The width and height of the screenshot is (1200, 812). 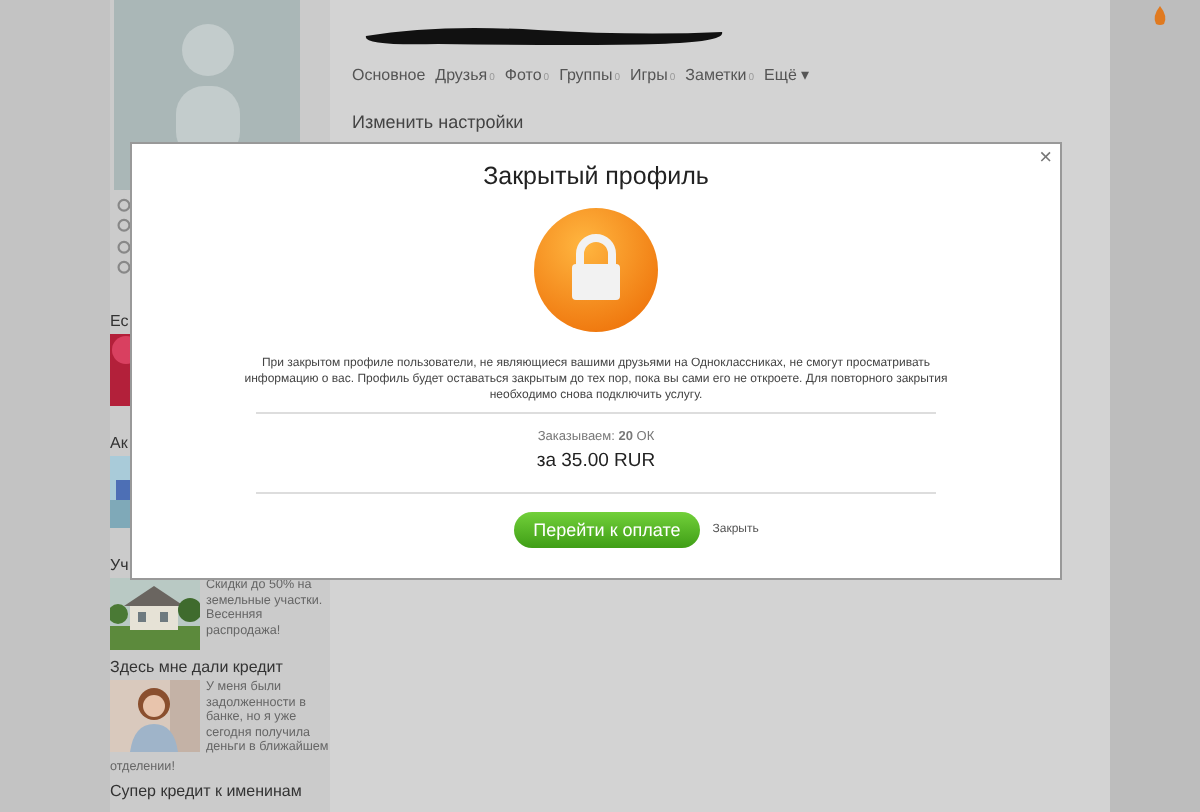 I want to click on nav-tab: Основное, so click(x=389, y=75).